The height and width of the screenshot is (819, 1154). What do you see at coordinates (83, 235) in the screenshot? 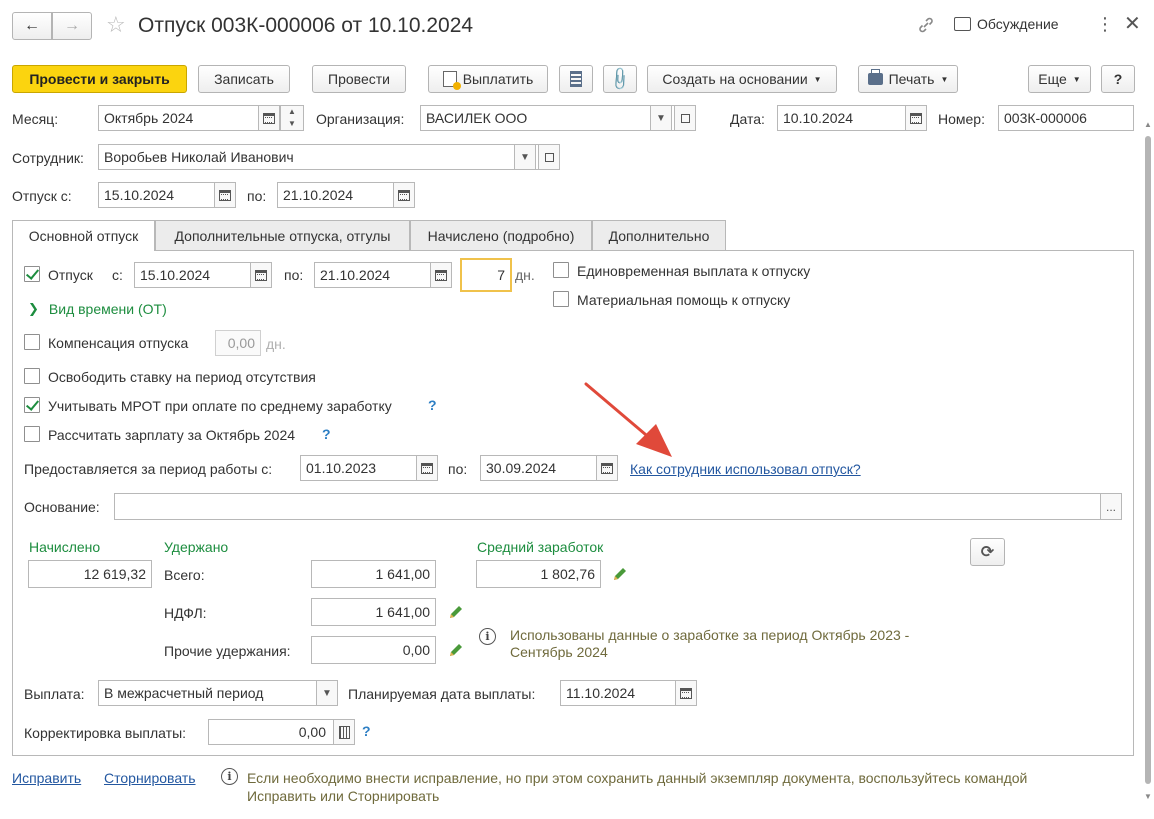
I see `tab-main-vacation: Основной отпуск` at bounding box center [83, 235].